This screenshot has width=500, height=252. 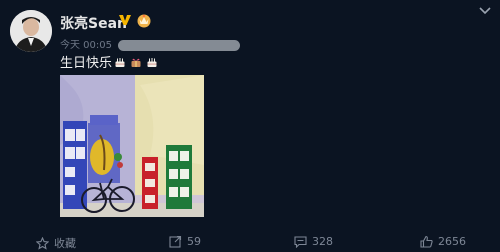 I want to click on post-text: 生日快乐, so click(x=109, y=61).